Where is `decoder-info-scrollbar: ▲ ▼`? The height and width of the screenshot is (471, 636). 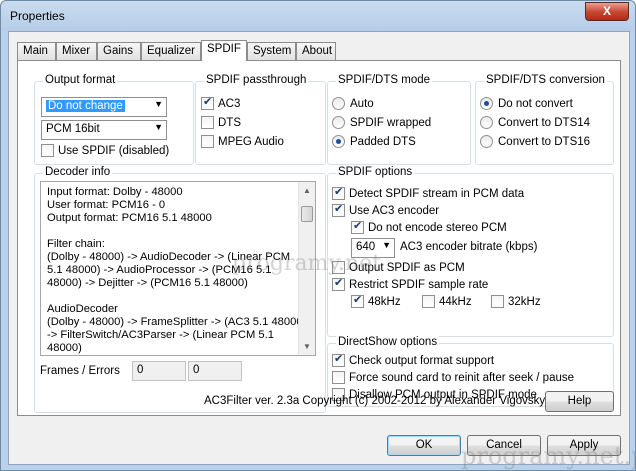
decoder-info-scrollbar: ▲ ▼ is located at coordinates (306, 268).